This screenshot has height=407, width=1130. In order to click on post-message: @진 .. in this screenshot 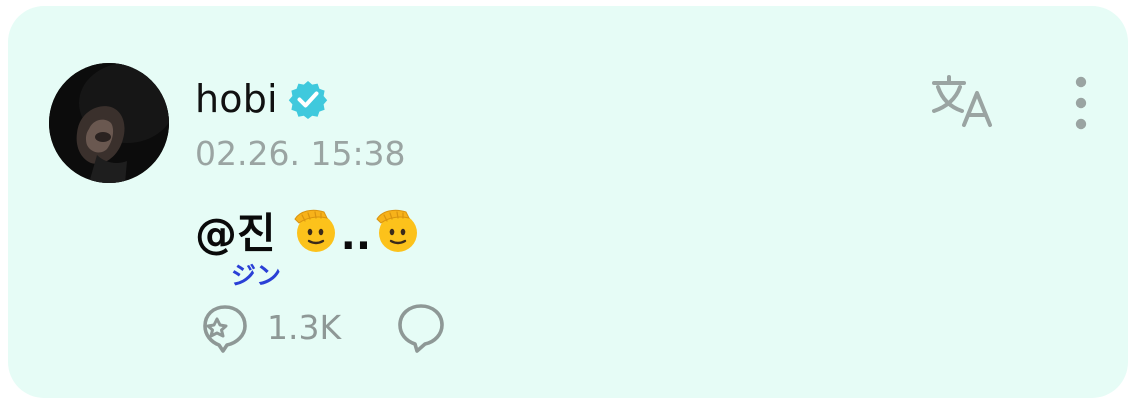, I will do `click(308, 230)`.